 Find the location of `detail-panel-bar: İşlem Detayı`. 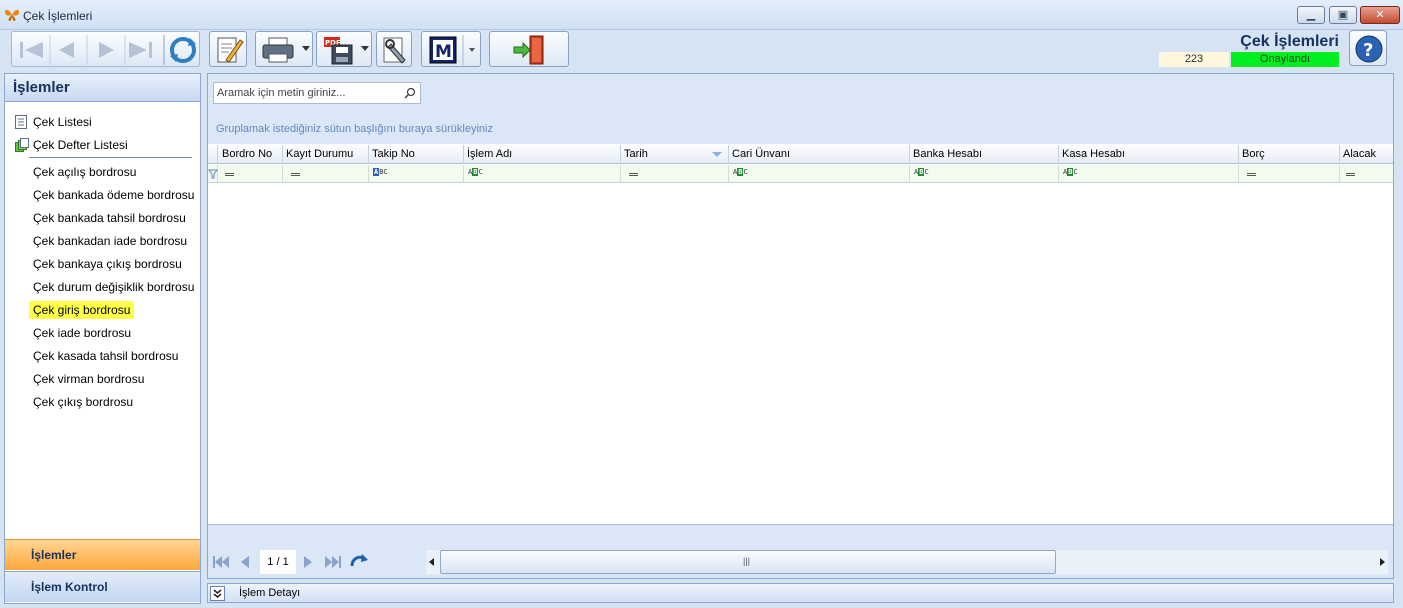

detail-panel-bar: İşlem Detayı is located at coordinates (800, 593).